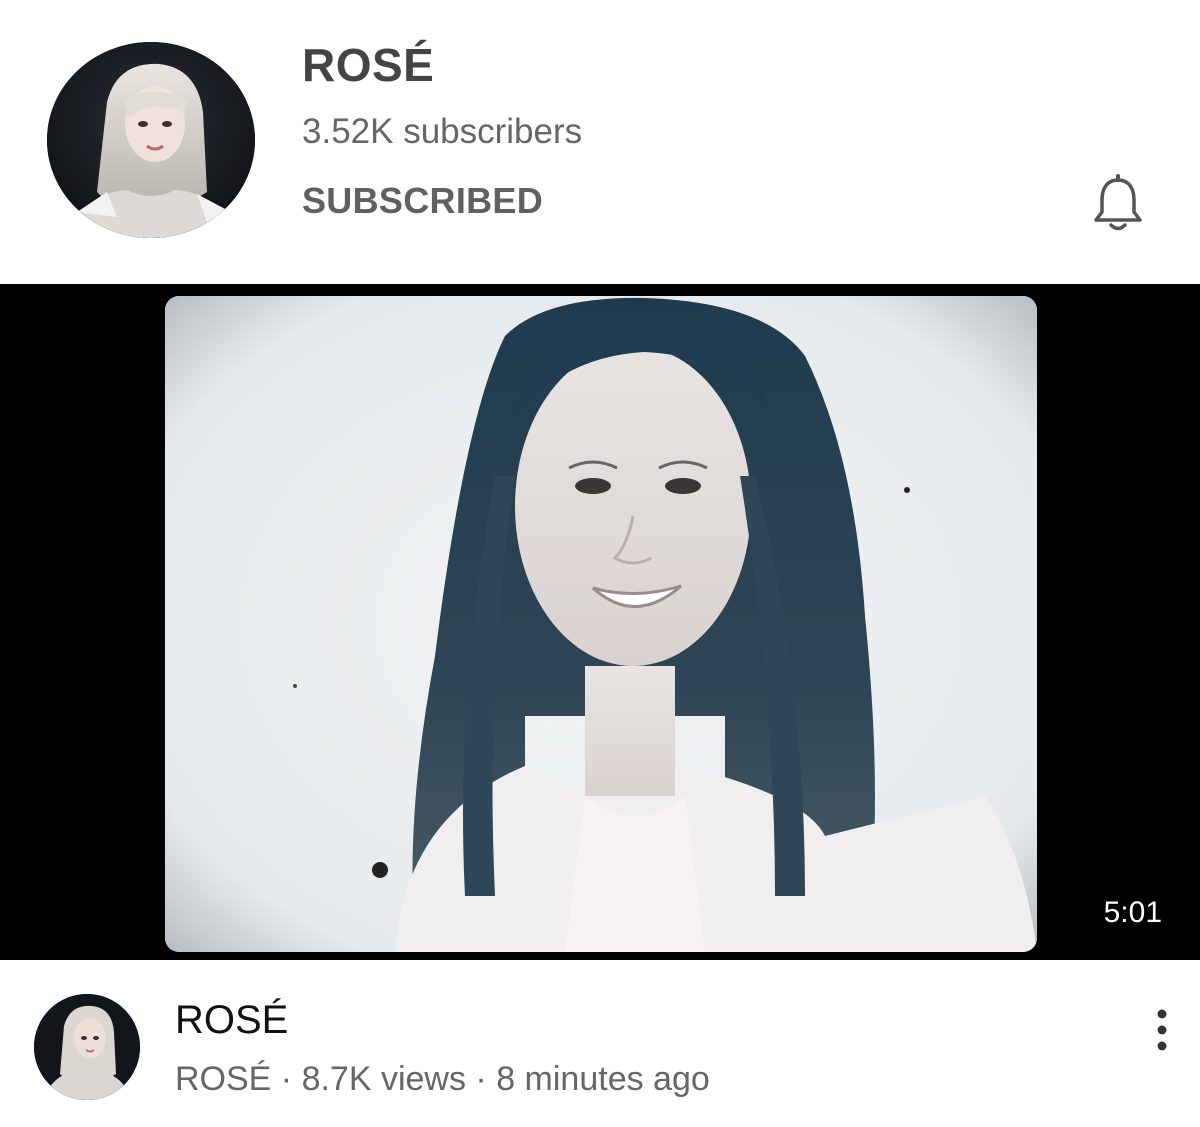  I want to click on upload-time: 8 minutes ago, so click(603, 1079).